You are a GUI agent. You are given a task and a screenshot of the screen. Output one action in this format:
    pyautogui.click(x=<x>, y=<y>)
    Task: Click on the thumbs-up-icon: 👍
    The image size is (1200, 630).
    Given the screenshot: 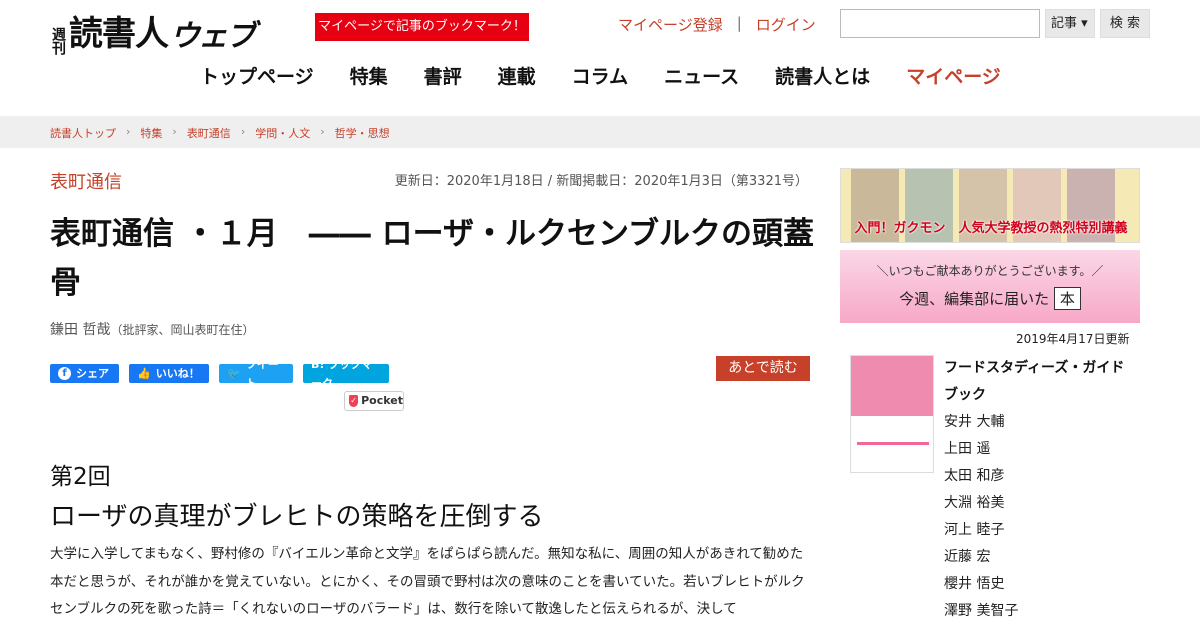 What is the action you would take?
    pyautogui.click(x=144, y=373)
    